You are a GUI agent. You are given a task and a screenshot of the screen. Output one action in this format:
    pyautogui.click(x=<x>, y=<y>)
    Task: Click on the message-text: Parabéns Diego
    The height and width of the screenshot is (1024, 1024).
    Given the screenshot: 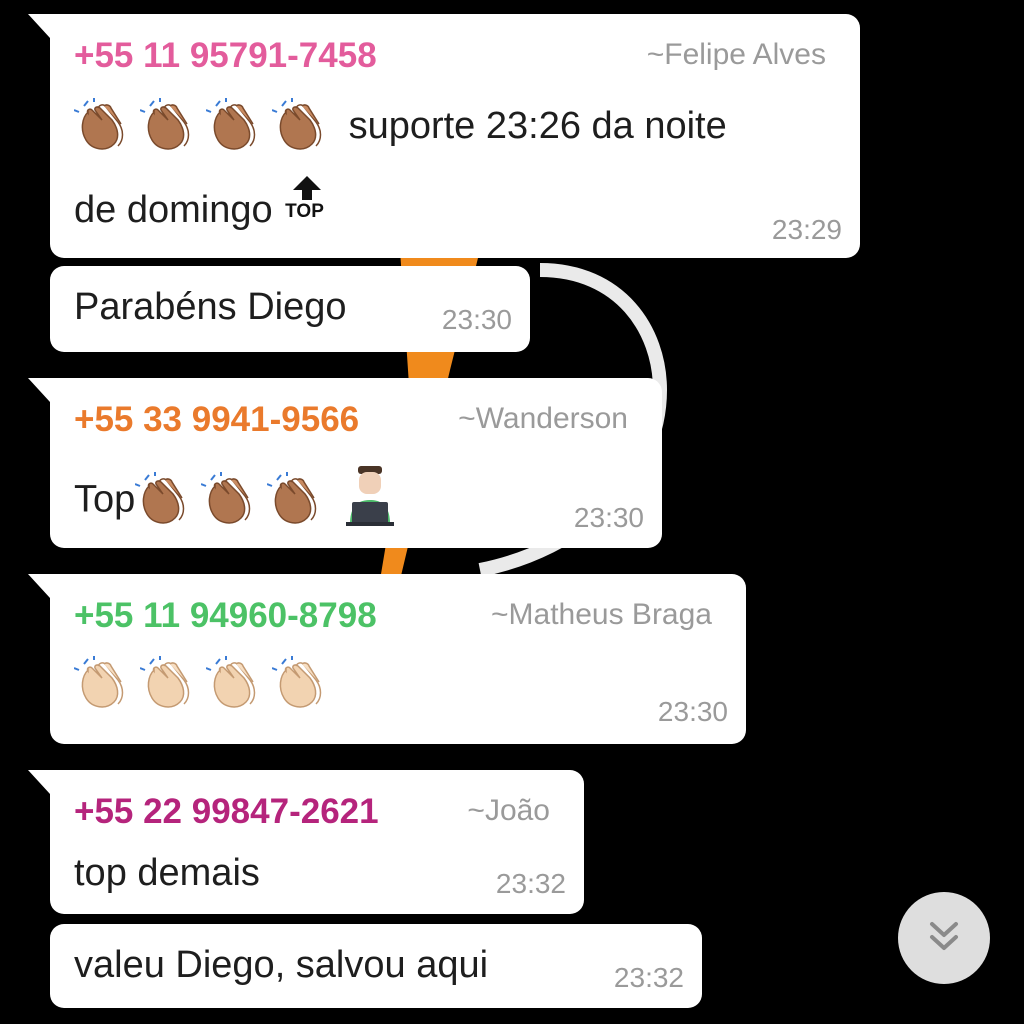 What is the action you would take?
    pyautogui.click(x=210, y=307)
    